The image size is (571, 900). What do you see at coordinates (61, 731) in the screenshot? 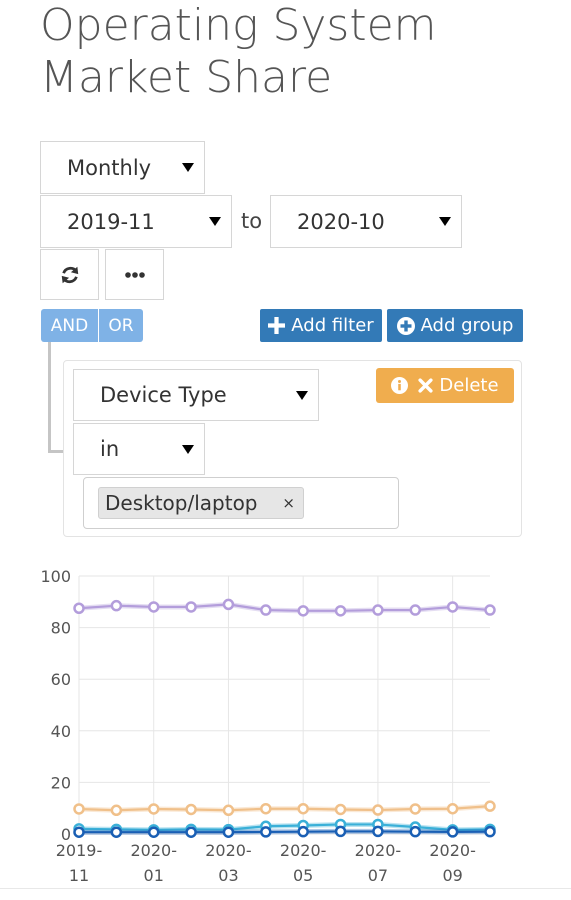
I see `y-tick-label: 40` at bounding box center [61, 731].